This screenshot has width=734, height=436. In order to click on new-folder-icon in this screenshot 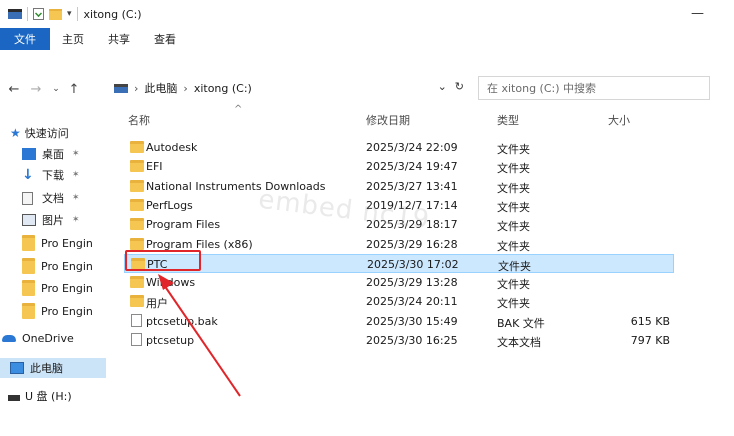, I will do `click(55, 14)`.